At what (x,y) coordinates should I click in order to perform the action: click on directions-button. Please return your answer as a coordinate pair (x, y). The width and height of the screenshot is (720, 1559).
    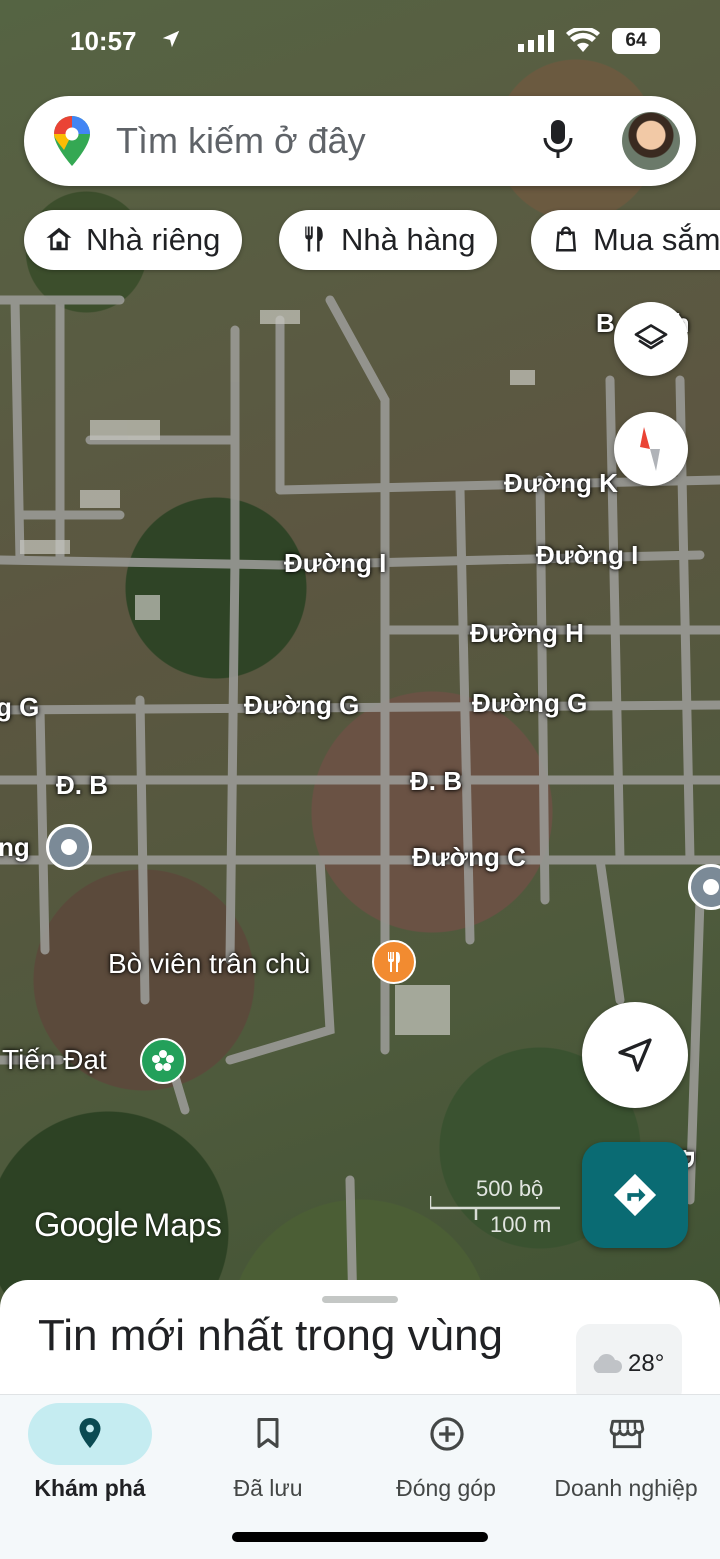
    Looking at the image, I should click on (635, 1195).